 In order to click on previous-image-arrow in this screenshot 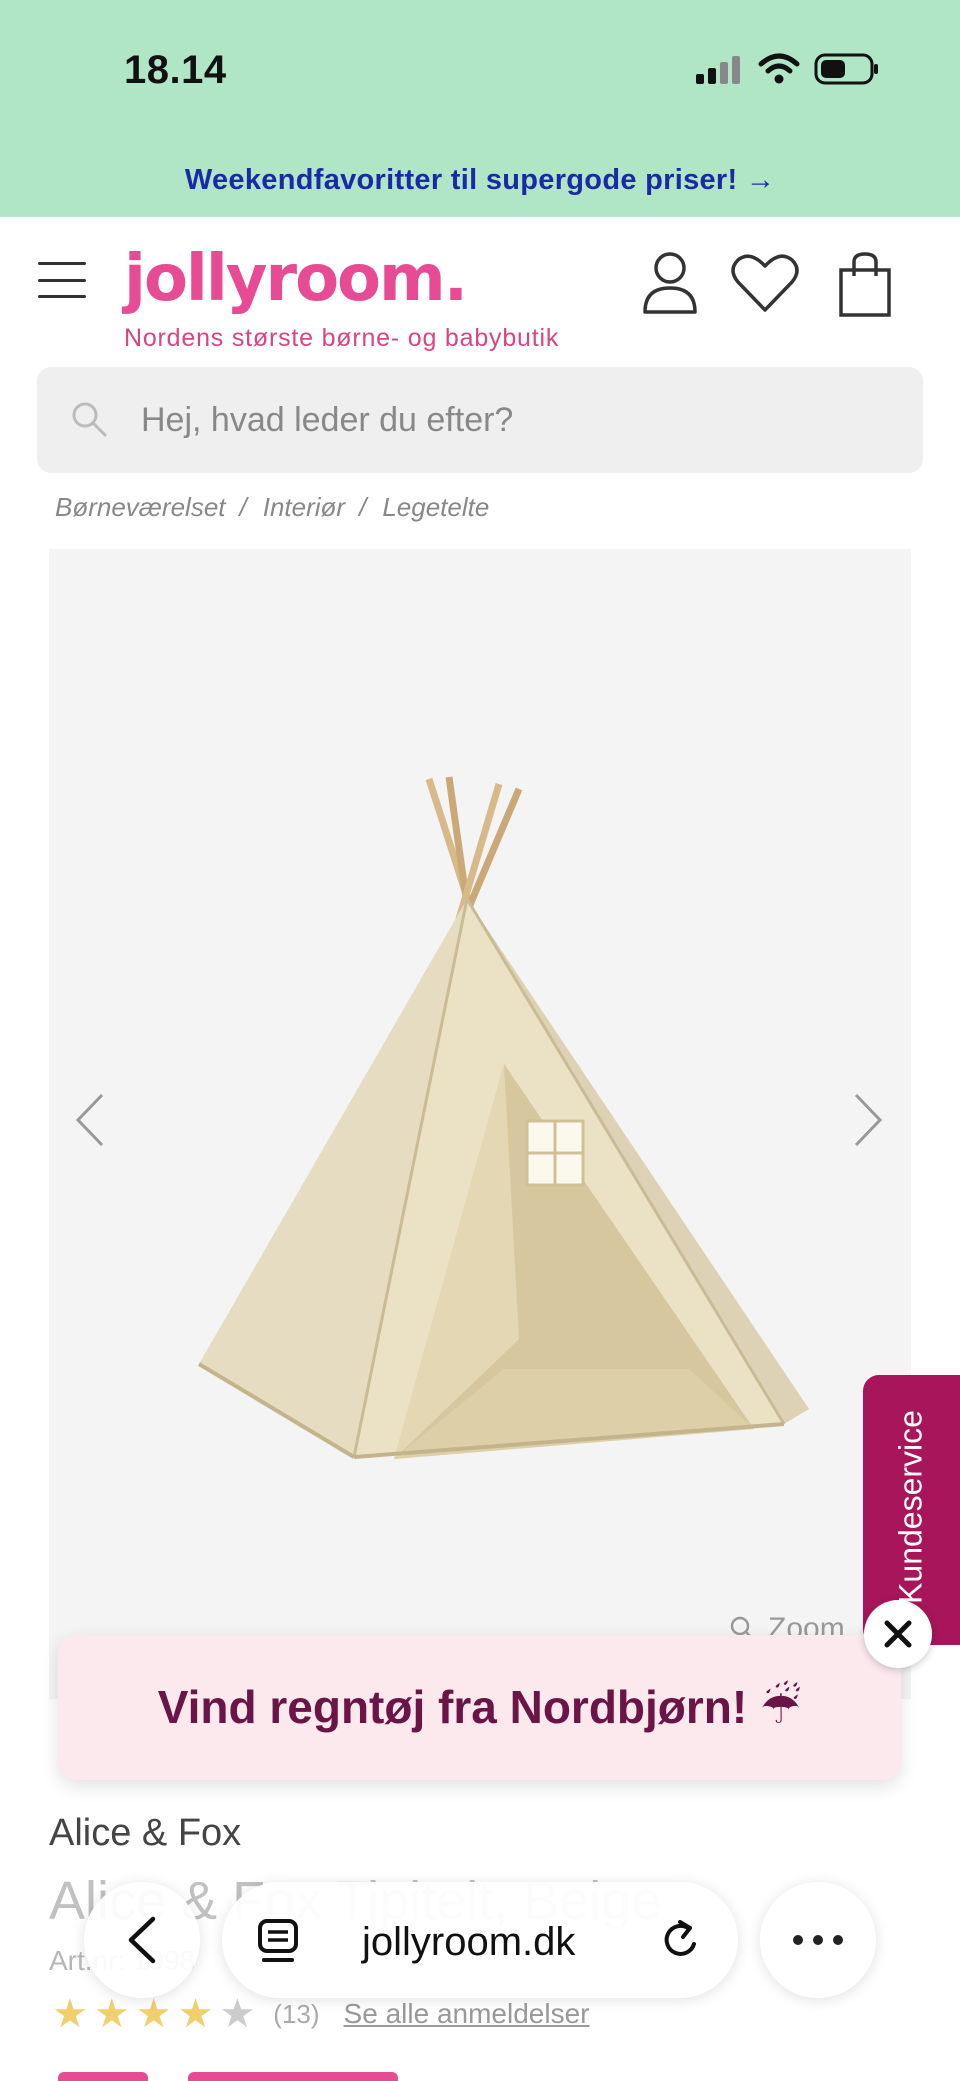, I will do `click(90, 1120)`.